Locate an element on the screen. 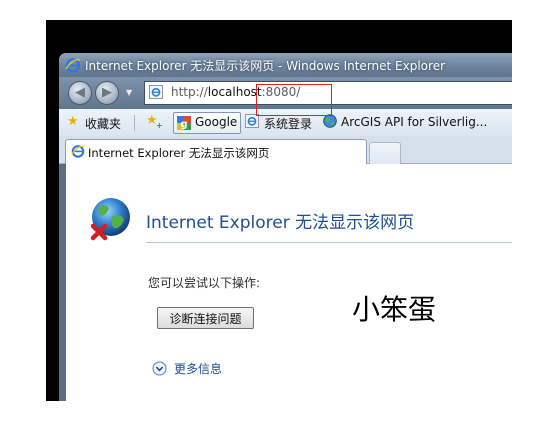 Image resolution: width=558 pixels, height=421 pixels. google-icon: g is located at coordinates (184, 123).